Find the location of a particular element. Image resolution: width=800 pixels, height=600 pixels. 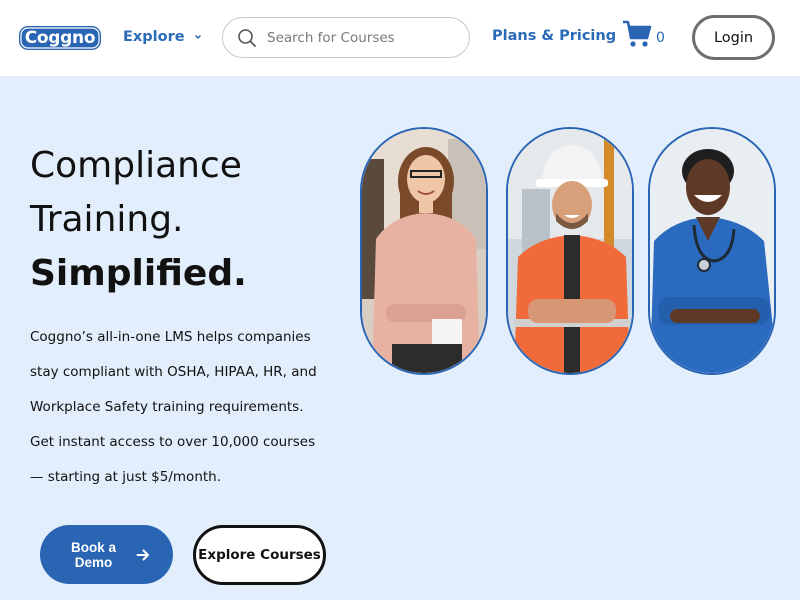

explore-menu-label: Explore is located at coordinates (154, 37).